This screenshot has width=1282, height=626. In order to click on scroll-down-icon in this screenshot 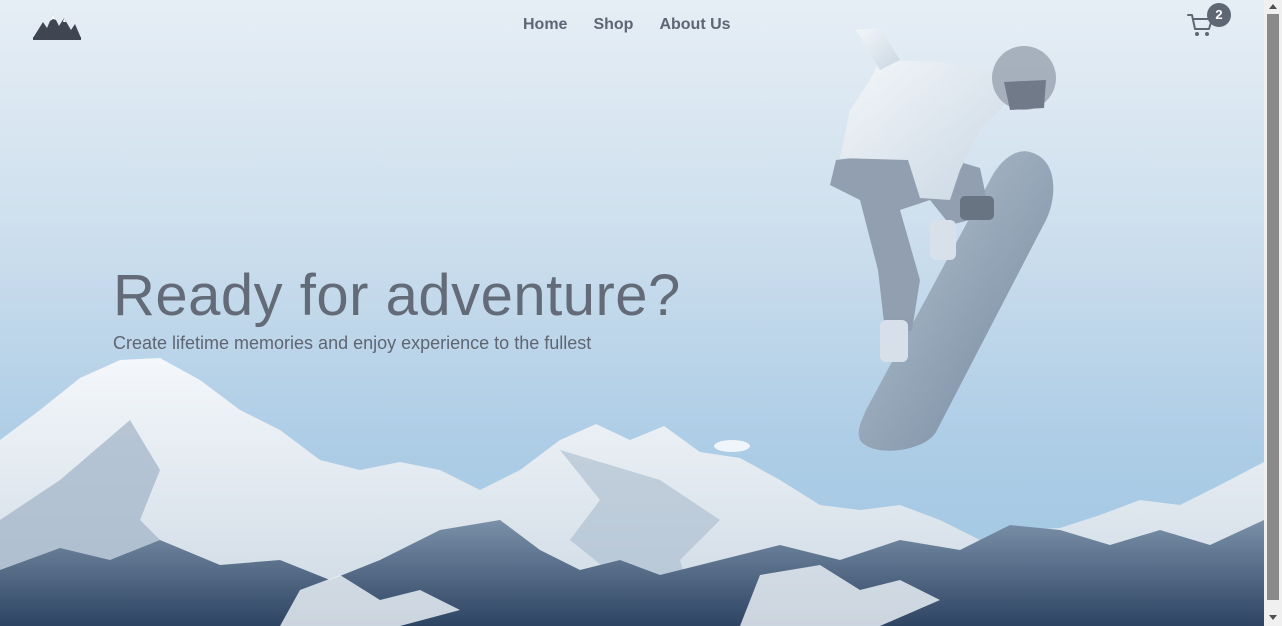, I will do `click(1273, 617)`.